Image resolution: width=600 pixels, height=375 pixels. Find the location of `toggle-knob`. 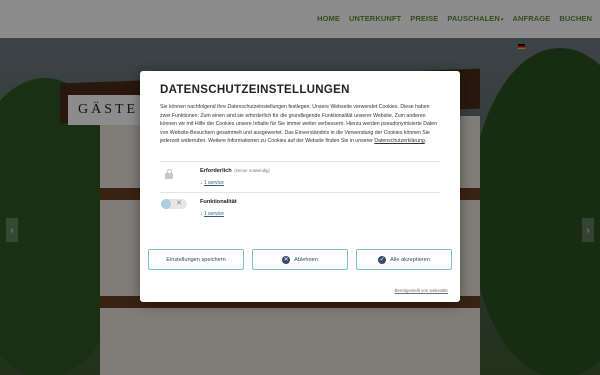

toggle-knob is located at coordinates (166, 203).